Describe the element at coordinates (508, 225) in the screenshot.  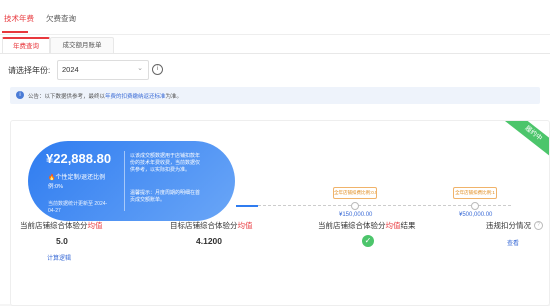
I see `metric-violation-label: 违规扣分情况` at that location.